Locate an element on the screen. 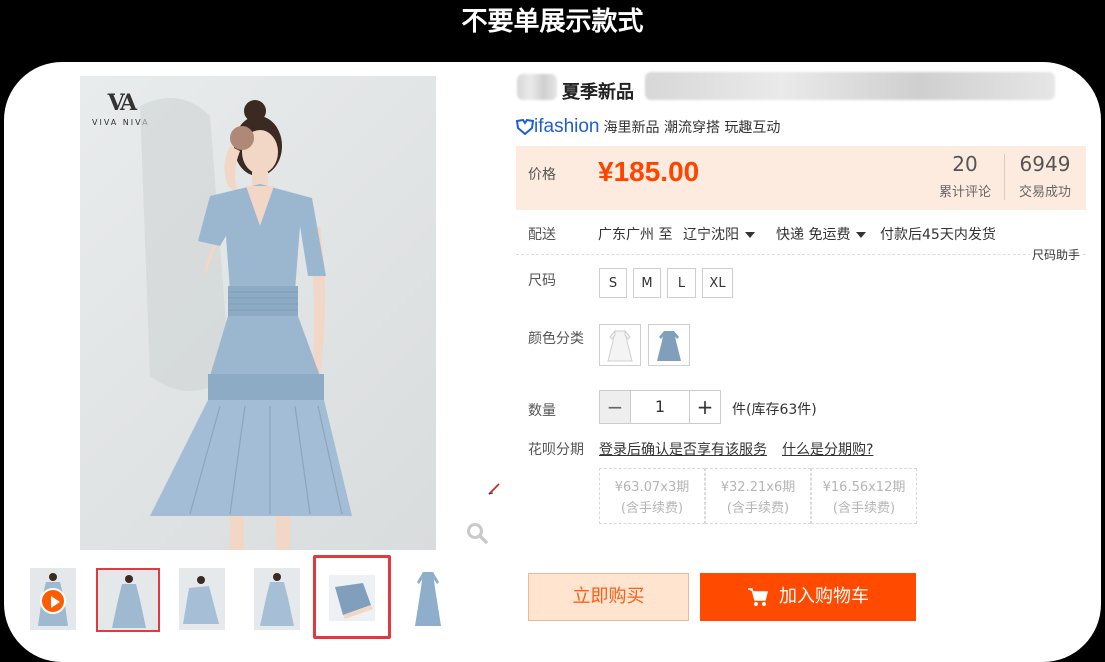 Image resolution: width=1105 pixels, height=662 pixels. color-option-blue is located at coordinates (669, 345).